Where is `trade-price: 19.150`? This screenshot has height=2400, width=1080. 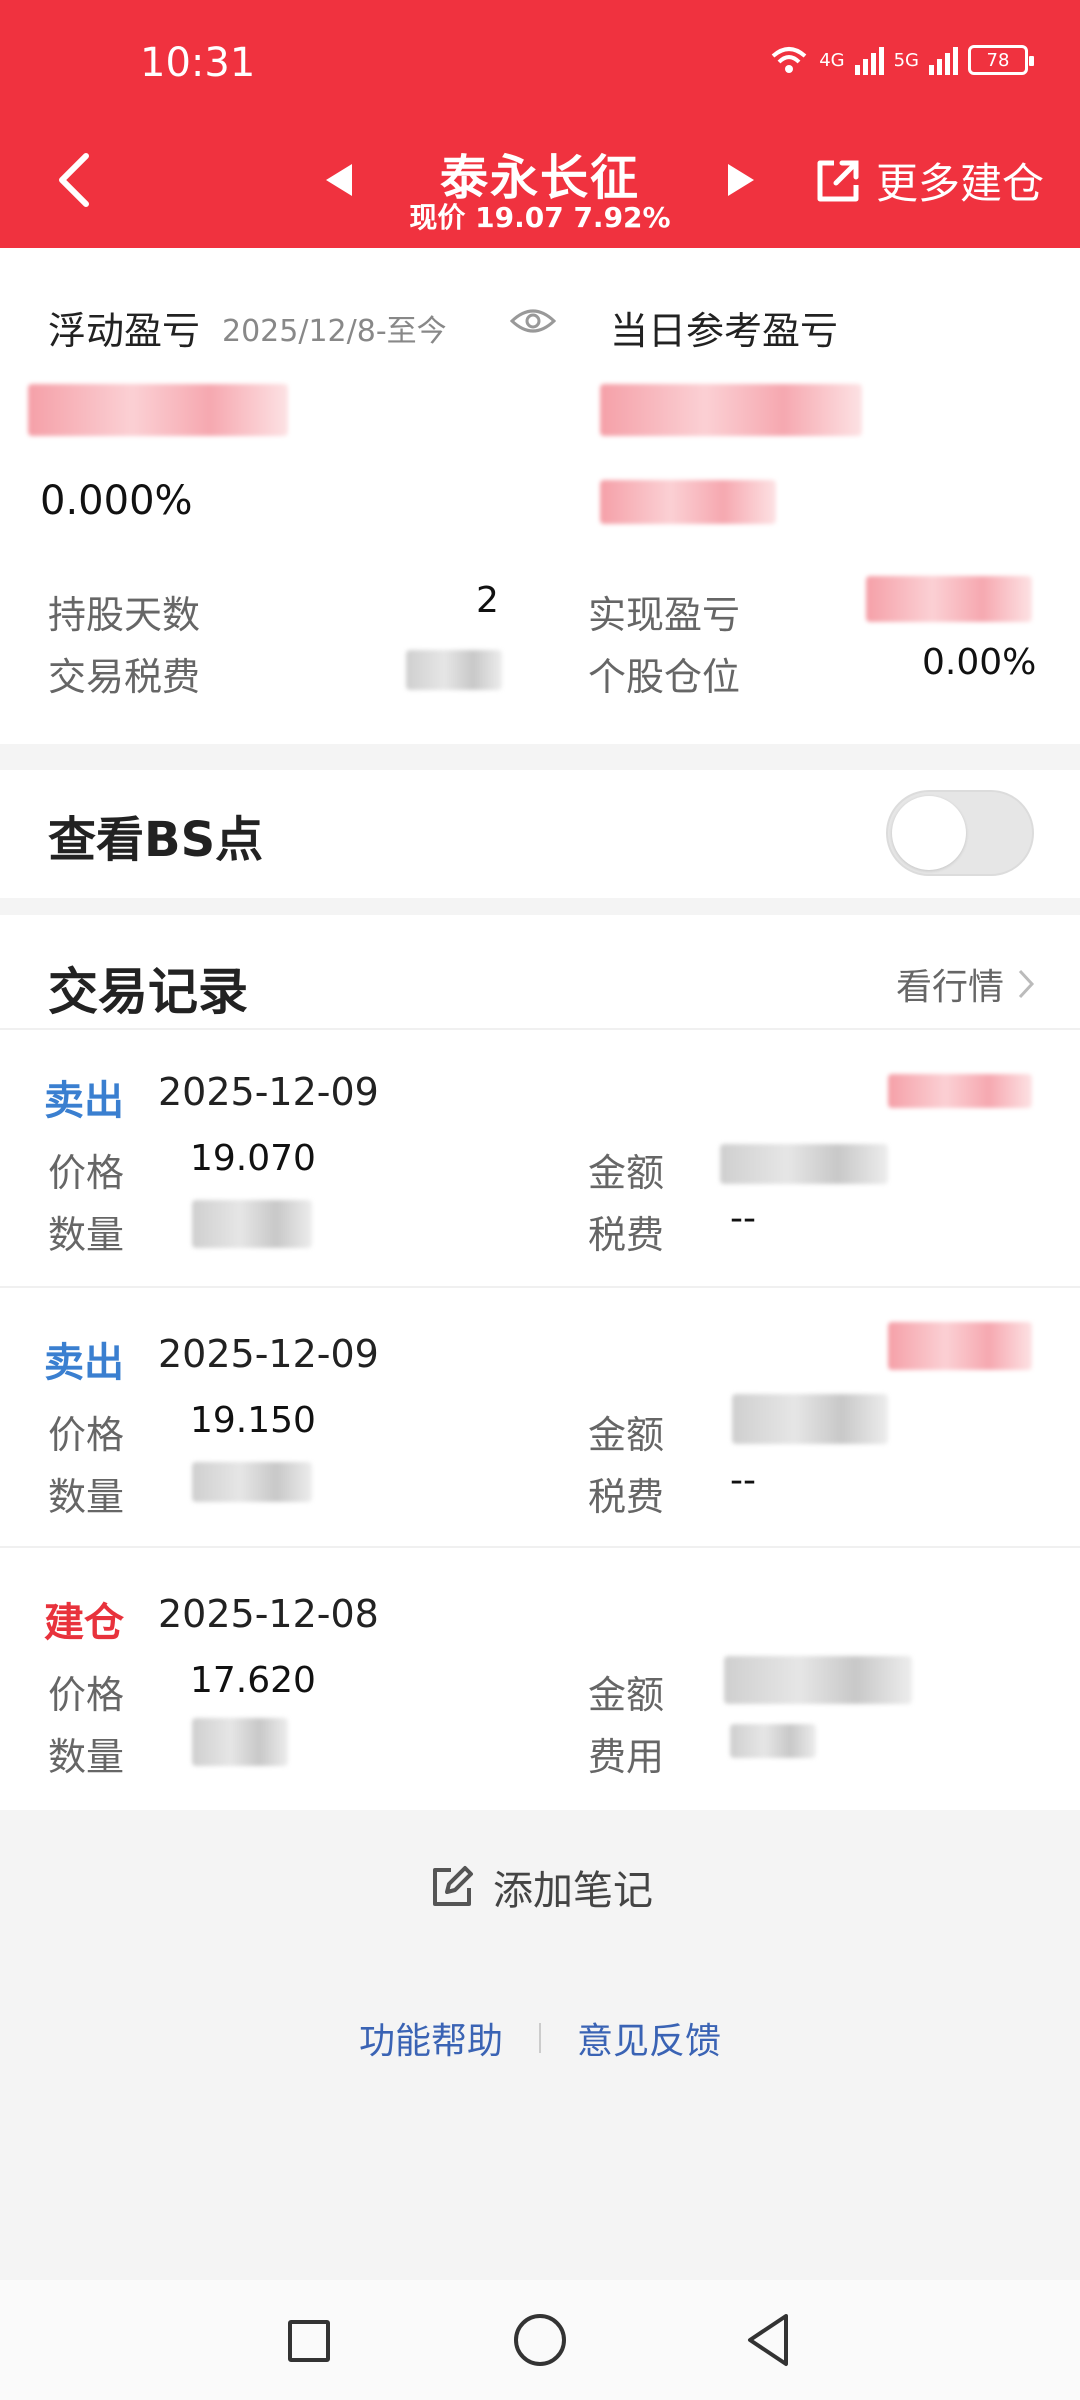
trade-price: 19.150 is located at coordinates (253, 1420).